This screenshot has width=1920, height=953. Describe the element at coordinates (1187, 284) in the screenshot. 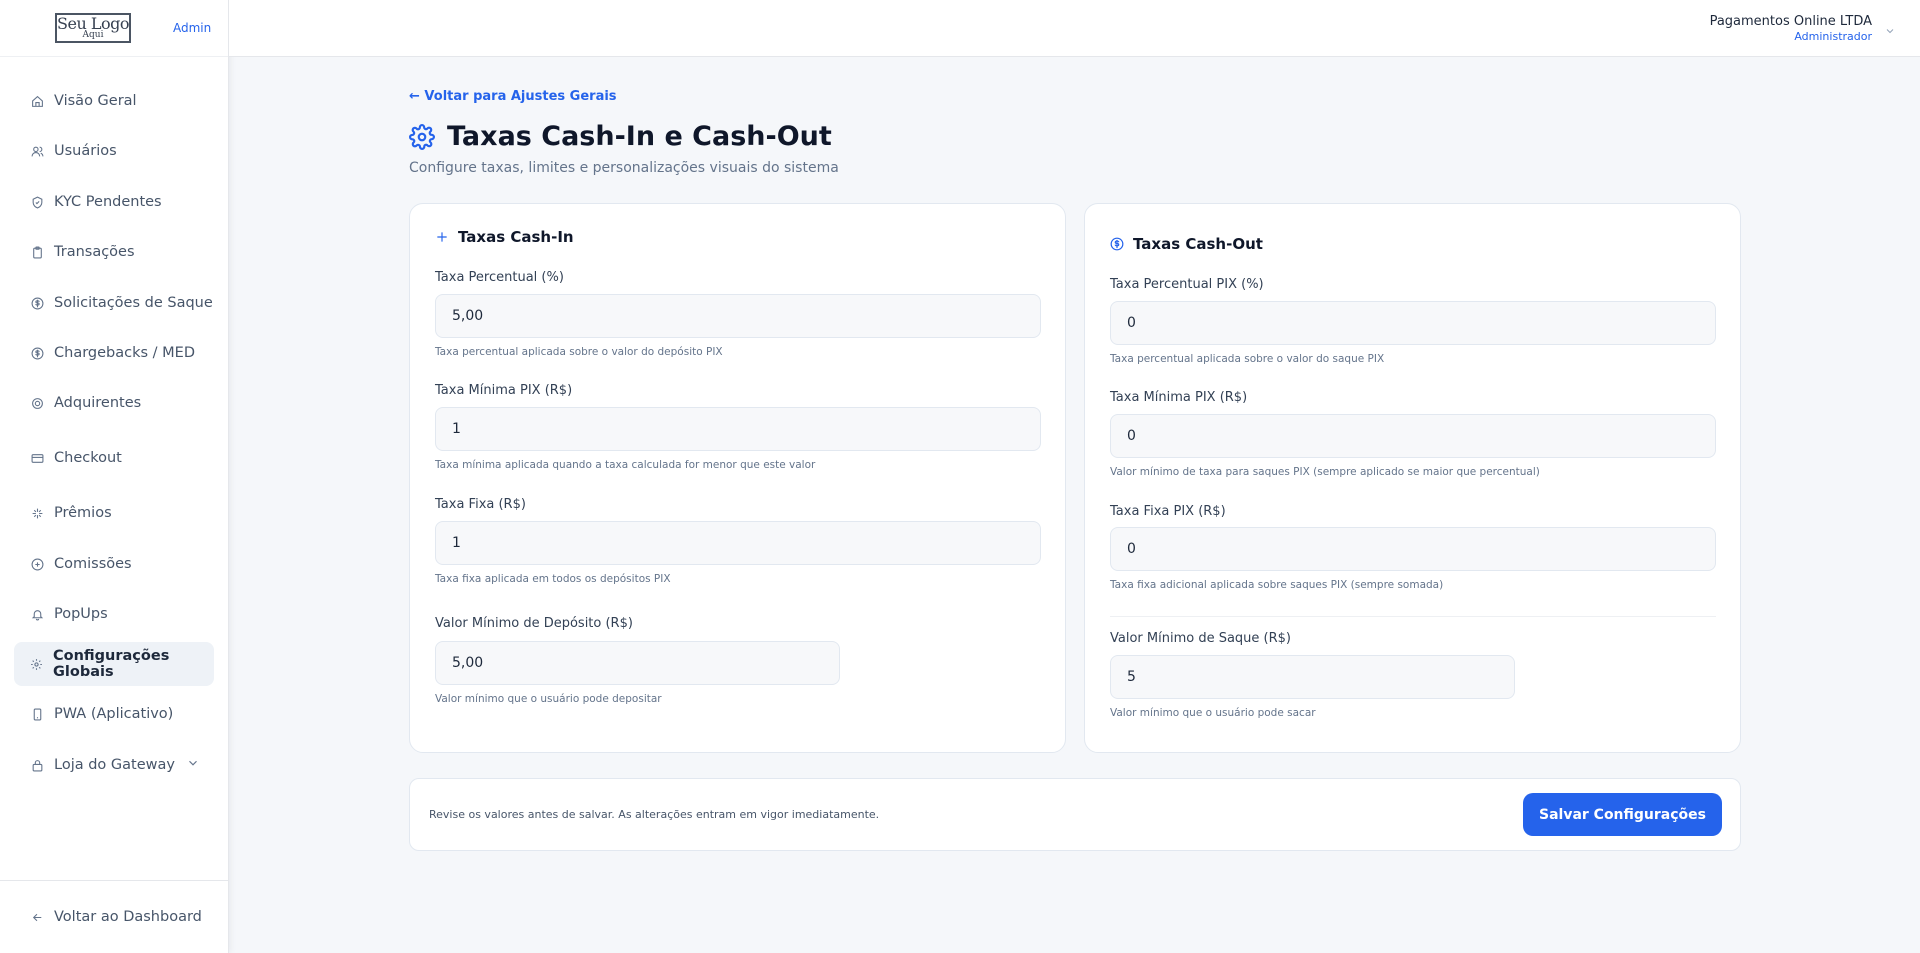

I see `cash-out-percent-label: Taxa Percentual PIX (%)` at that location.